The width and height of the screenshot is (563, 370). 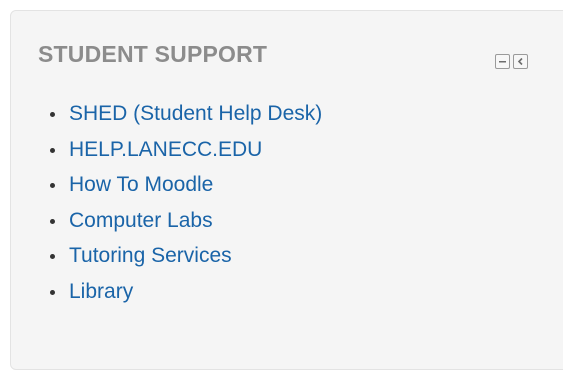 I want to click on list-item: Computer Labs, so click(x=186, y=222).